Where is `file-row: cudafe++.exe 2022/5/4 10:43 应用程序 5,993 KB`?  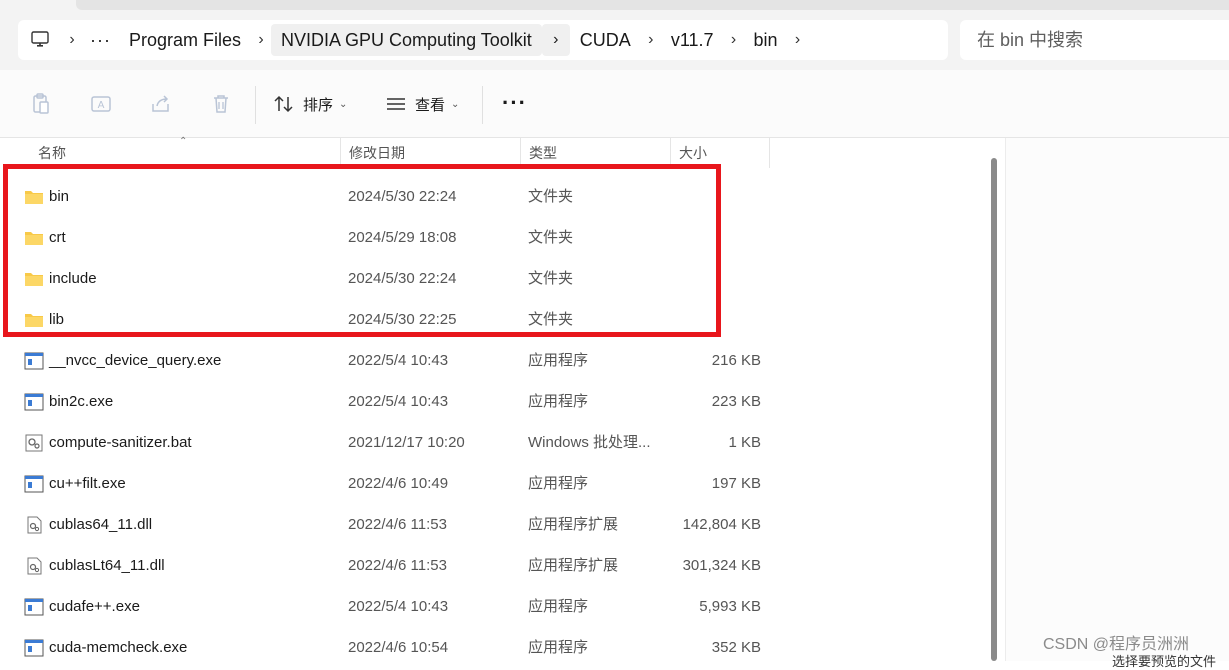
file-row: cudafe++.exe 2022/5/4 10:43 应用程序 5,993 KB is located at coordinates (385, 606).